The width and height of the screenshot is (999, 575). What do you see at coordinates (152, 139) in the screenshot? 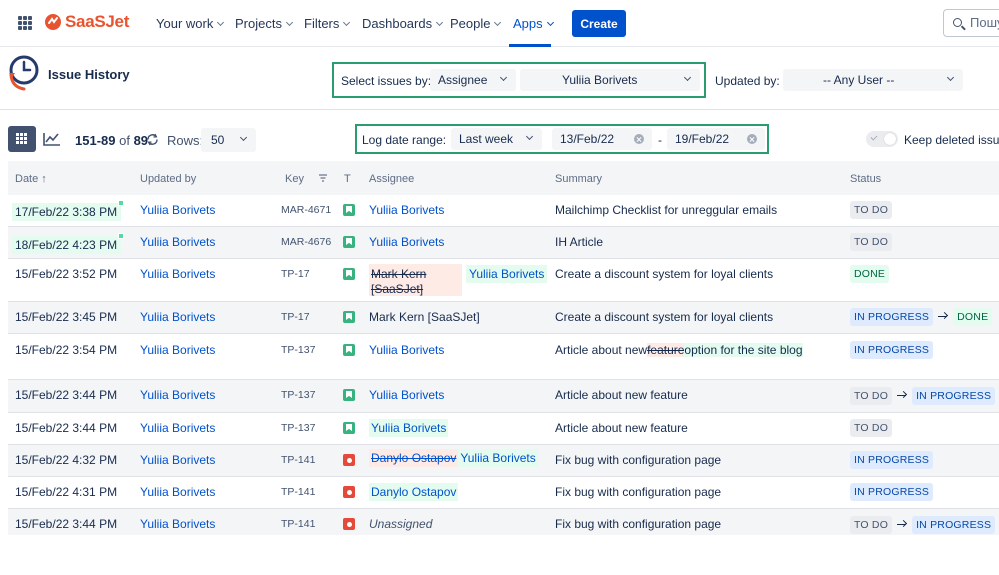
I see `refresh-icon` at bounding box center [152, 139].